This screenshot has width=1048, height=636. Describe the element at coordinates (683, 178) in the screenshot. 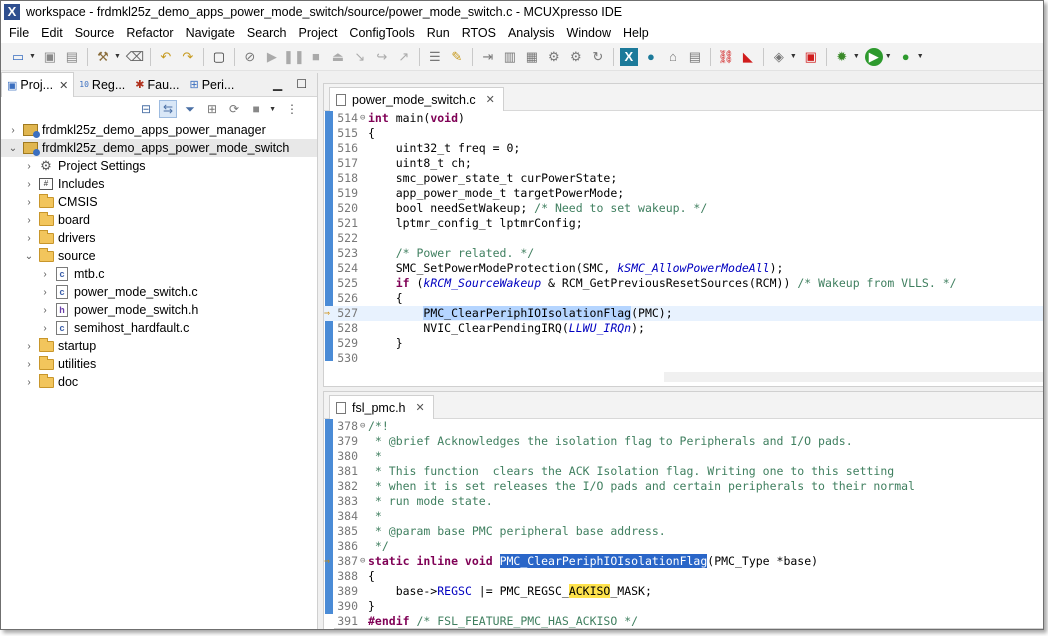

I see `code-line: 518 smc_power_state_t curPowerState;` at that location.